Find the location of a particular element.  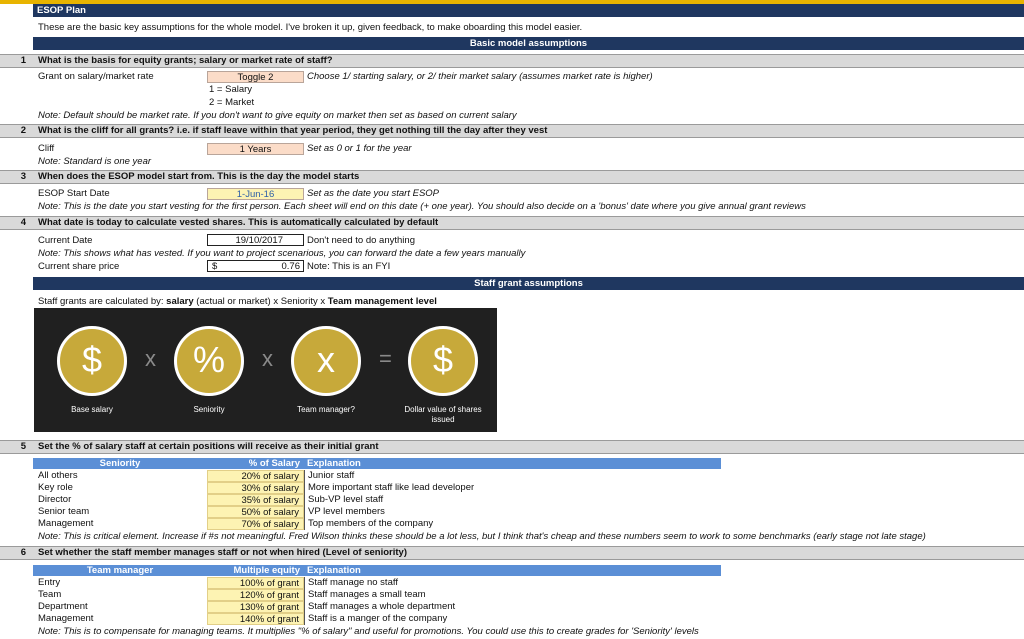

question-number: 5 is located at coordinates (23, 446).